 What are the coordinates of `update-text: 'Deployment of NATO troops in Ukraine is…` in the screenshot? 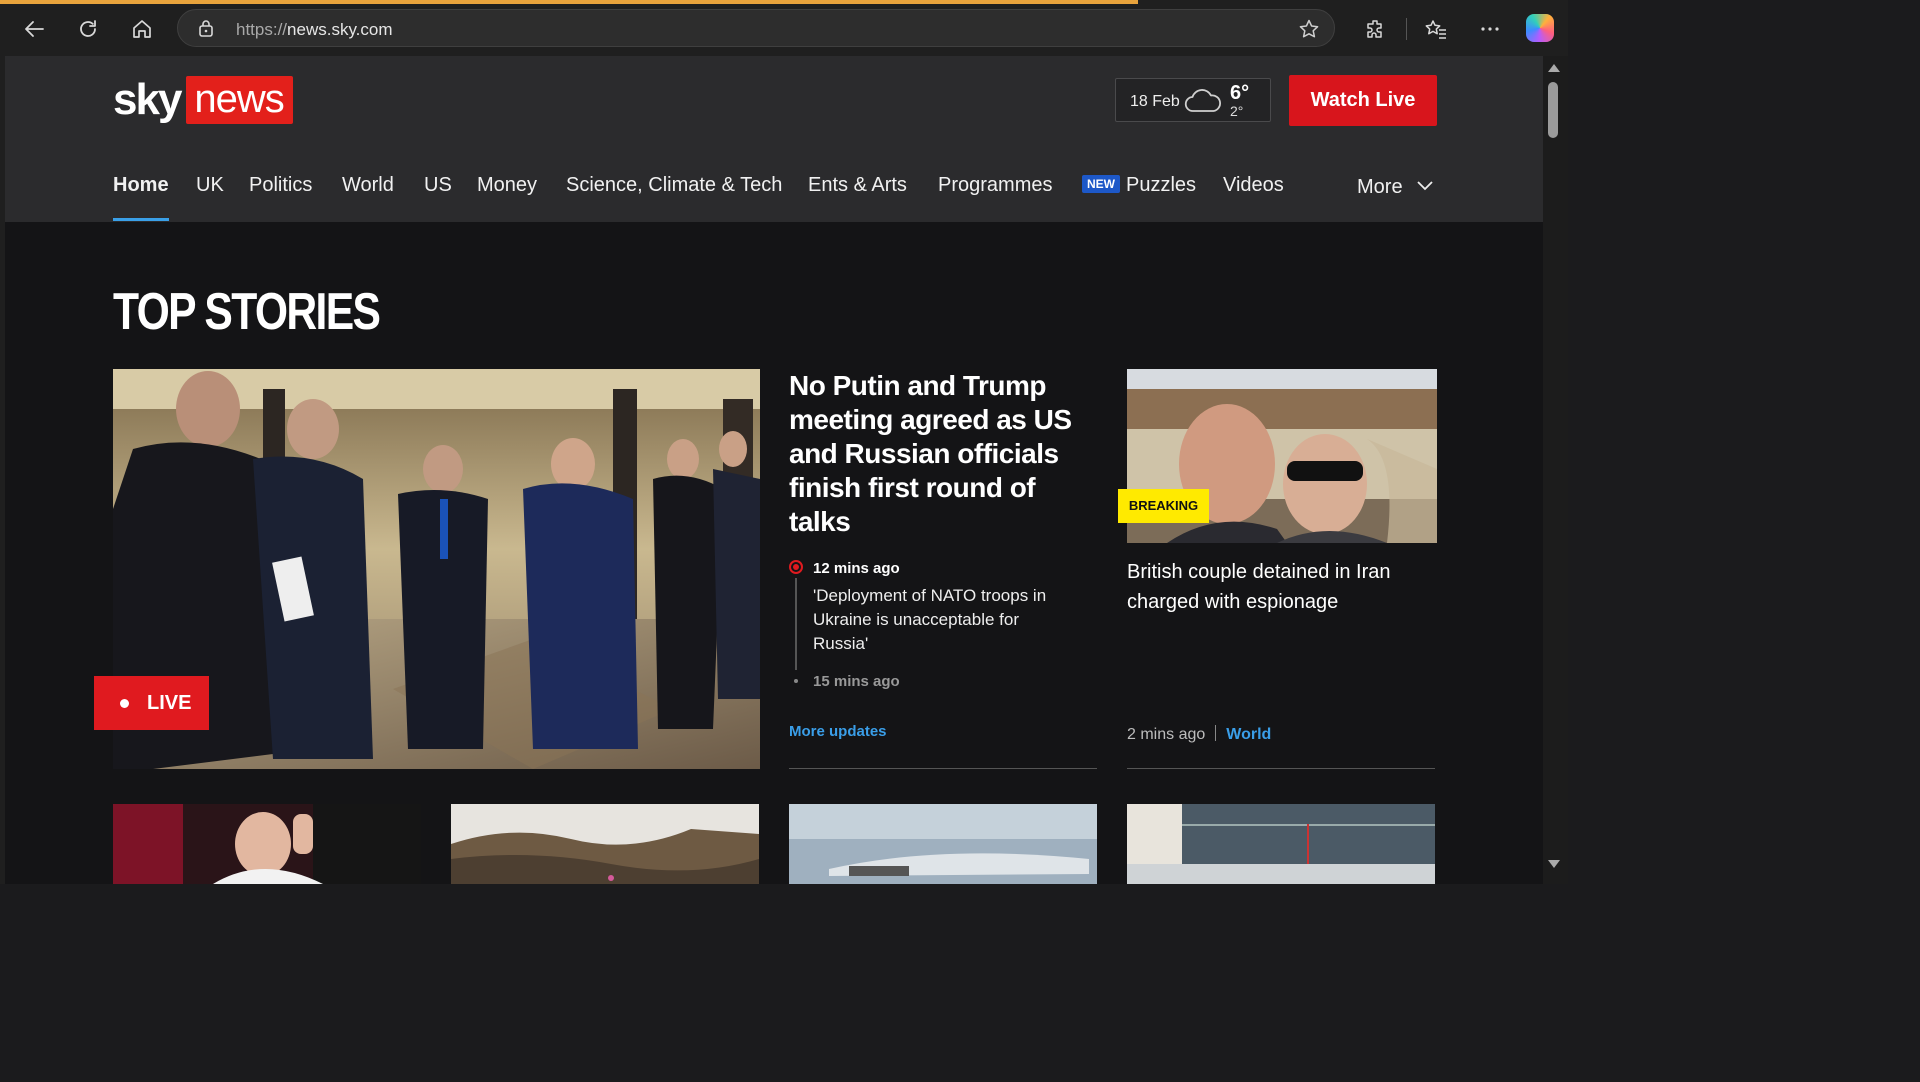 It's located at (938, 620).